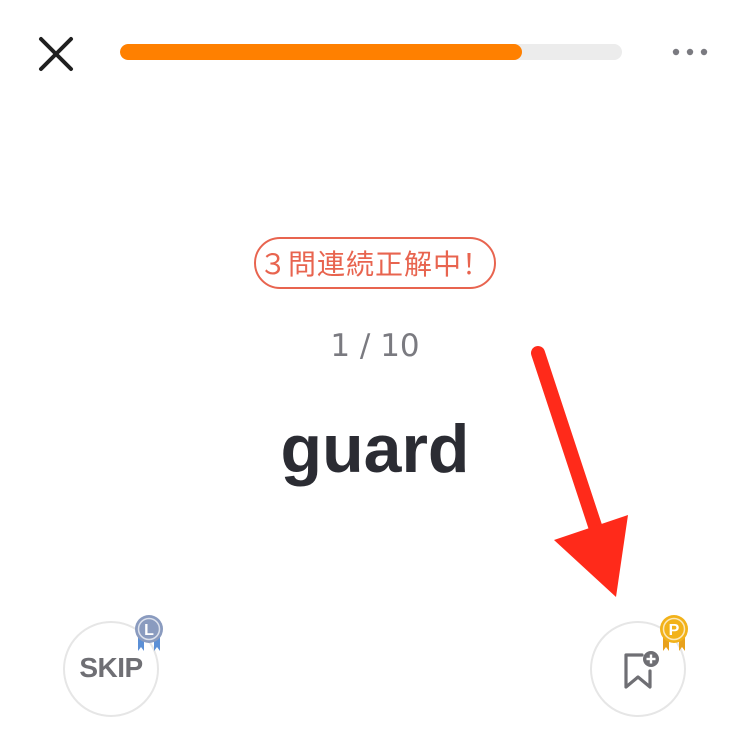 Image resolution: width=750 pixels, height=738 pixels. I want to click on bookmark-add-icon, so click(641, 670).